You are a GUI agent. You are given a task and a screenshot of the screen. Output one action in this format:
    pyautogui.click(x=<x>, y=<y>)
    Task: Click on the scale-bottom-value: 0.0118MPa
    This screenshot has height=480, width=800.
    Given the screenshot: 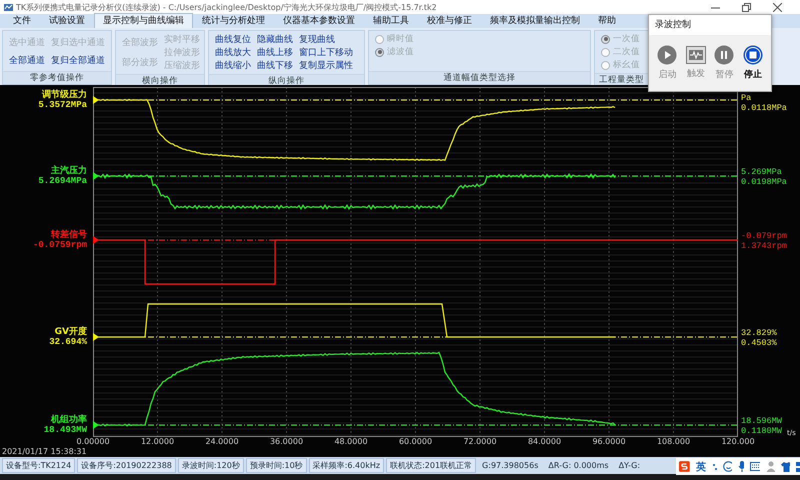 What is the action you would take?
    pyautogui.click(x=764, y=108)
    